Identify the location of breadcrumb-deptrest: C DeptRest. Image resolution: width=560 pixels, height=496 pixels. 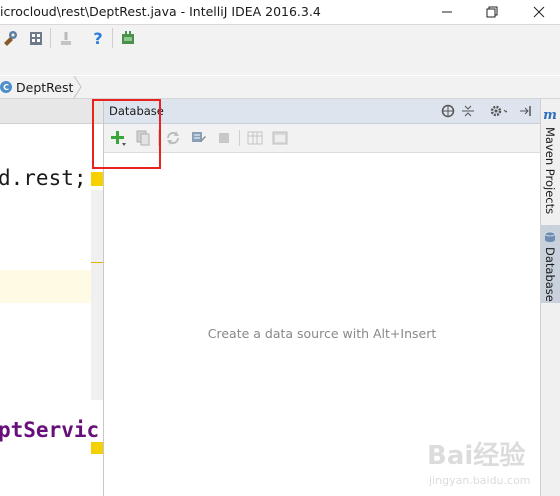
(41, 87).